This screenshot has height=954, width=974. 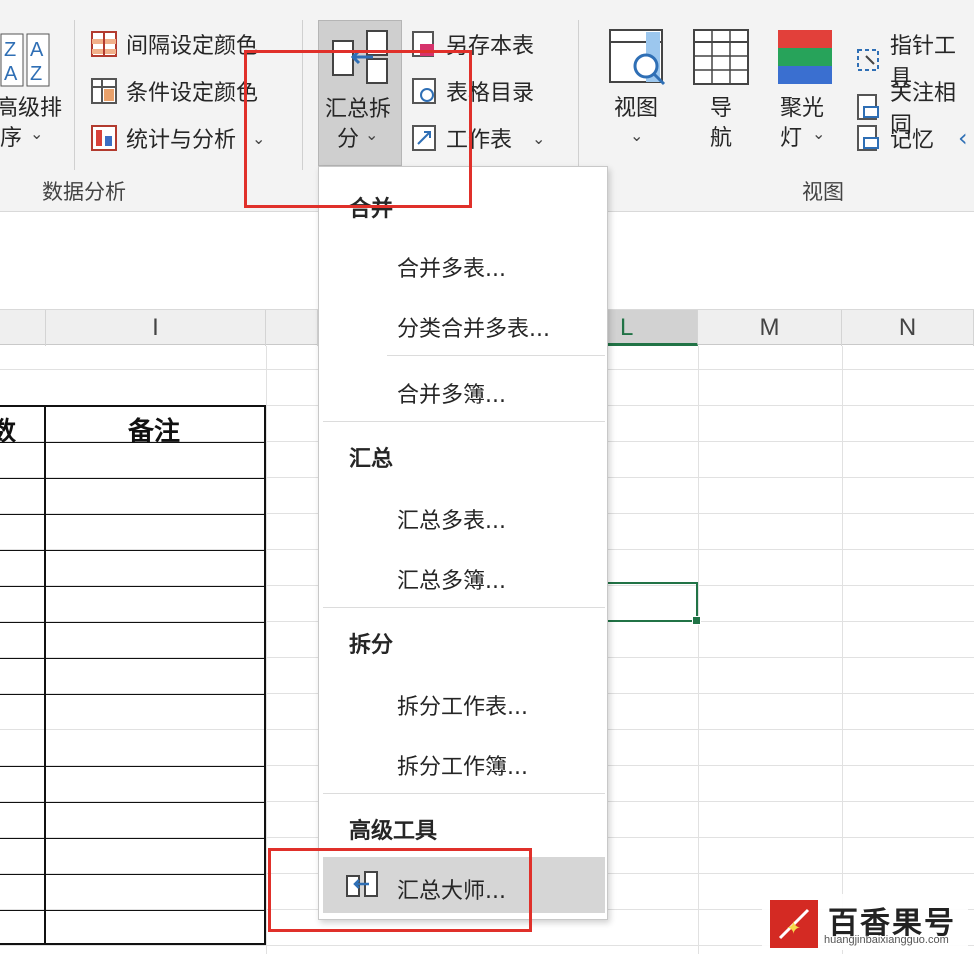 What do you see at coordinates (104, 138) in the screenshot?
I see `stats-icon` at bounding box center [104, 138].